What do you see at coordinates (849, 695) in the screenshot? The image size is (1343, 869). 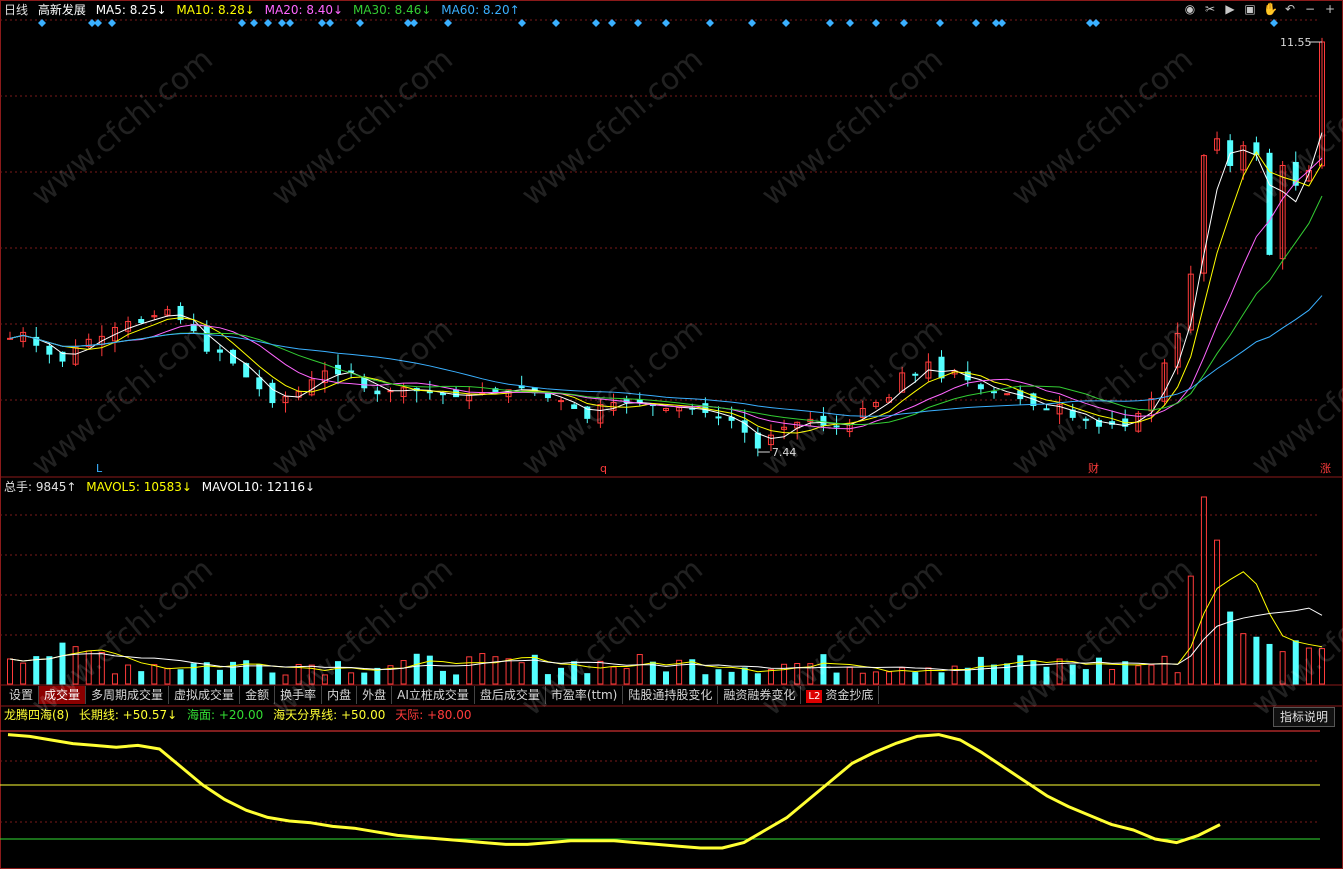 I see `tab-label: 资金抄底` at bounding box center [849, 695].